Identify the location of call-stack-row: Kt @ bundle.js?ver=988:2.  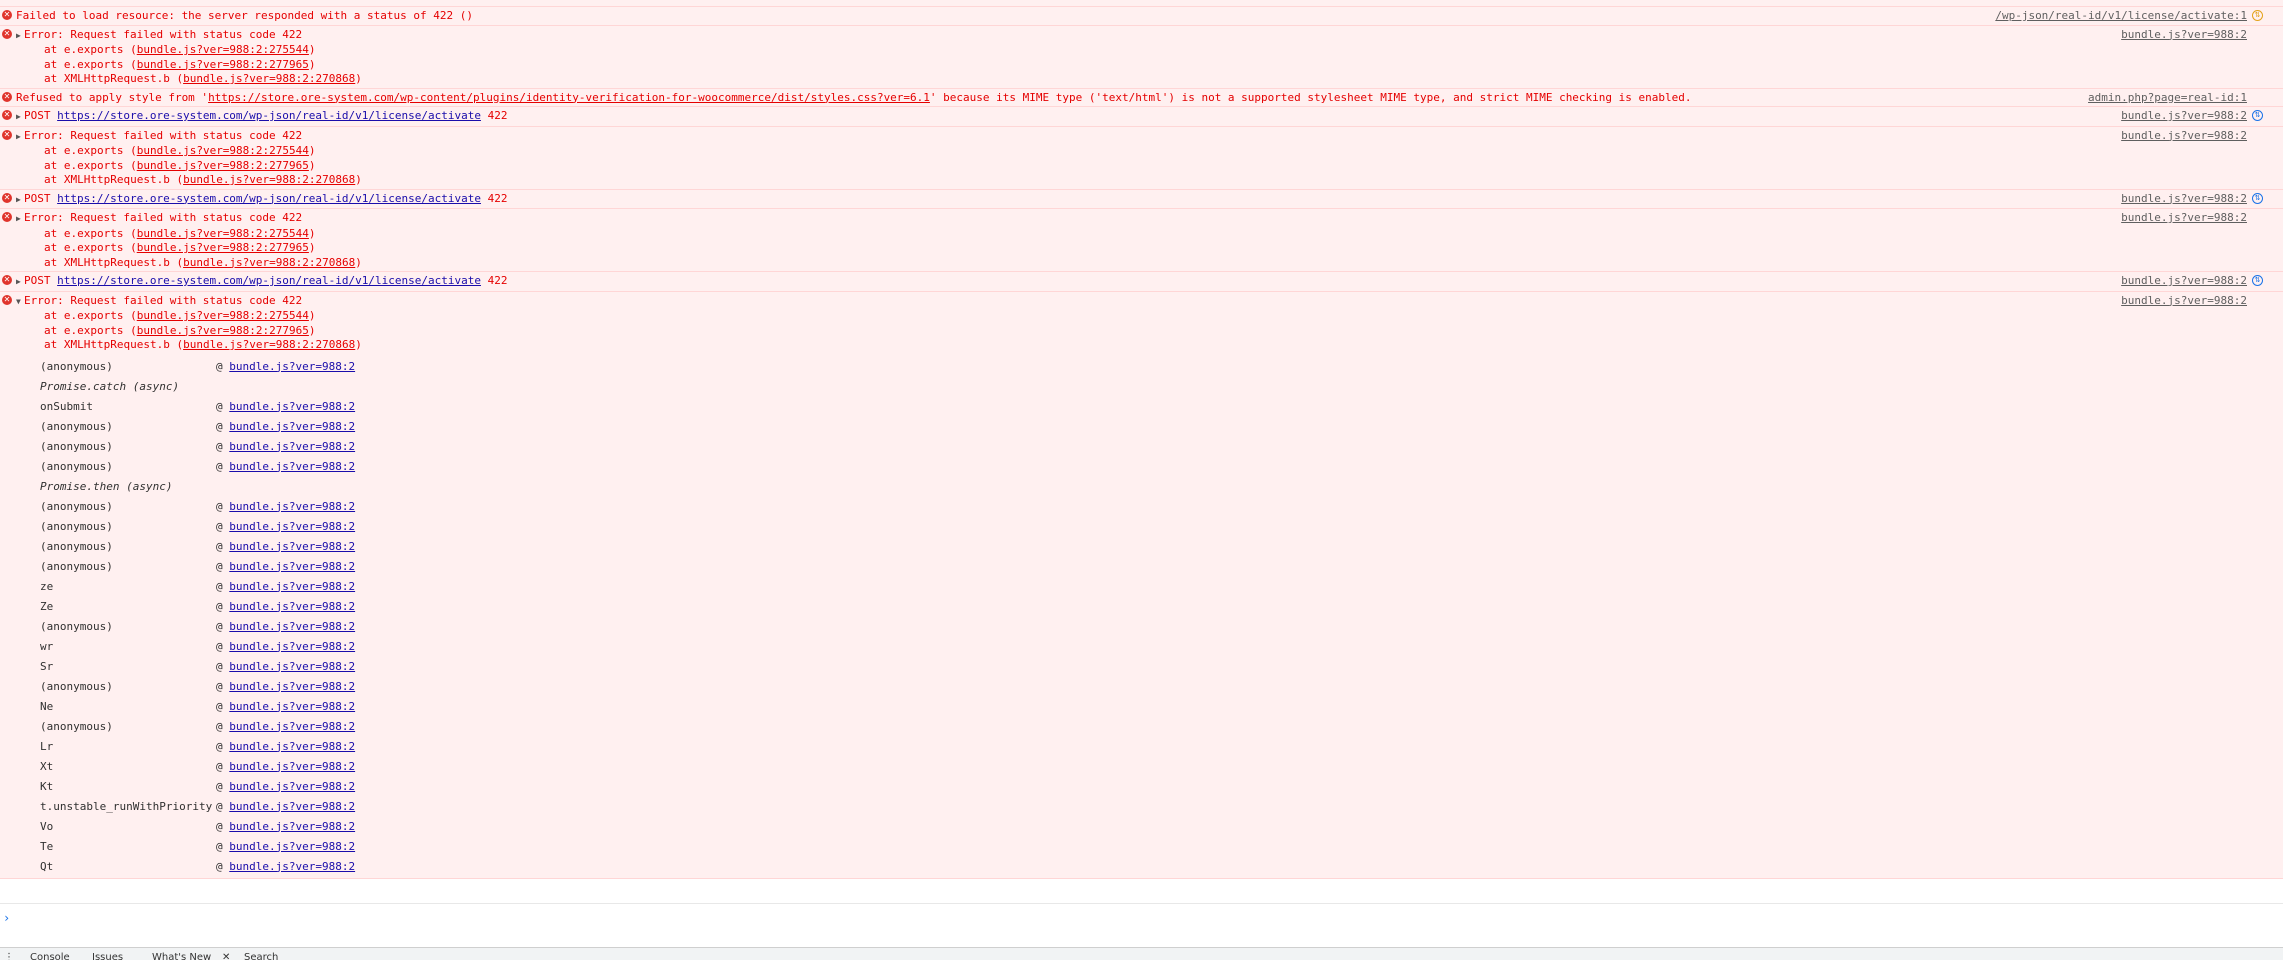
(1149, 787).